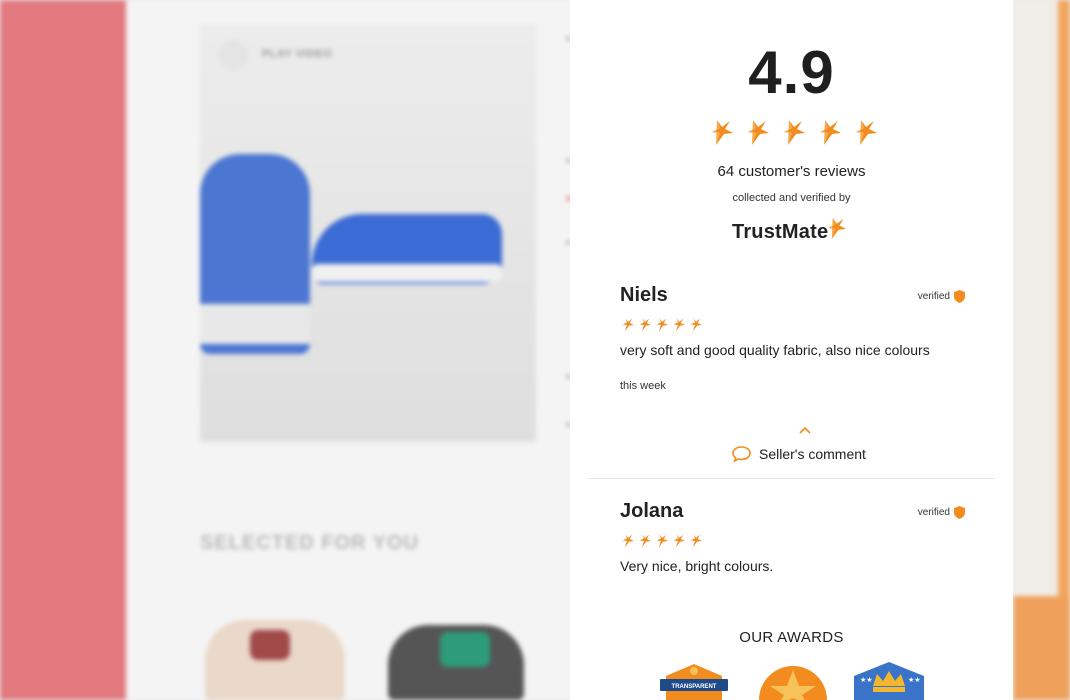 This screenshot has height=700, width=1070. Describe the element at coordinates (63, 350) in the screenshot. I see `left-color-strip` at that location.